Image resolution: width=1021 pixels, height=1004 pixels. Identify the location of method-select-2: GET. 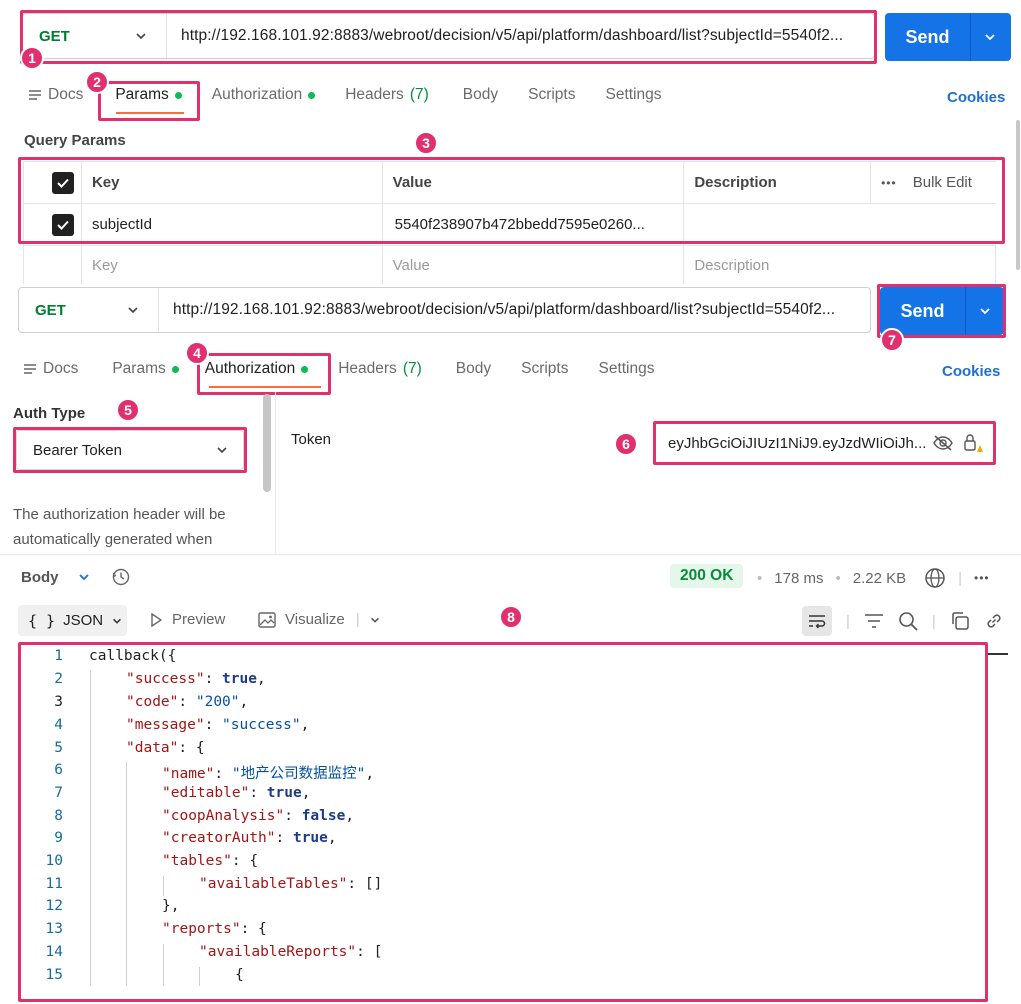
(89, 310).